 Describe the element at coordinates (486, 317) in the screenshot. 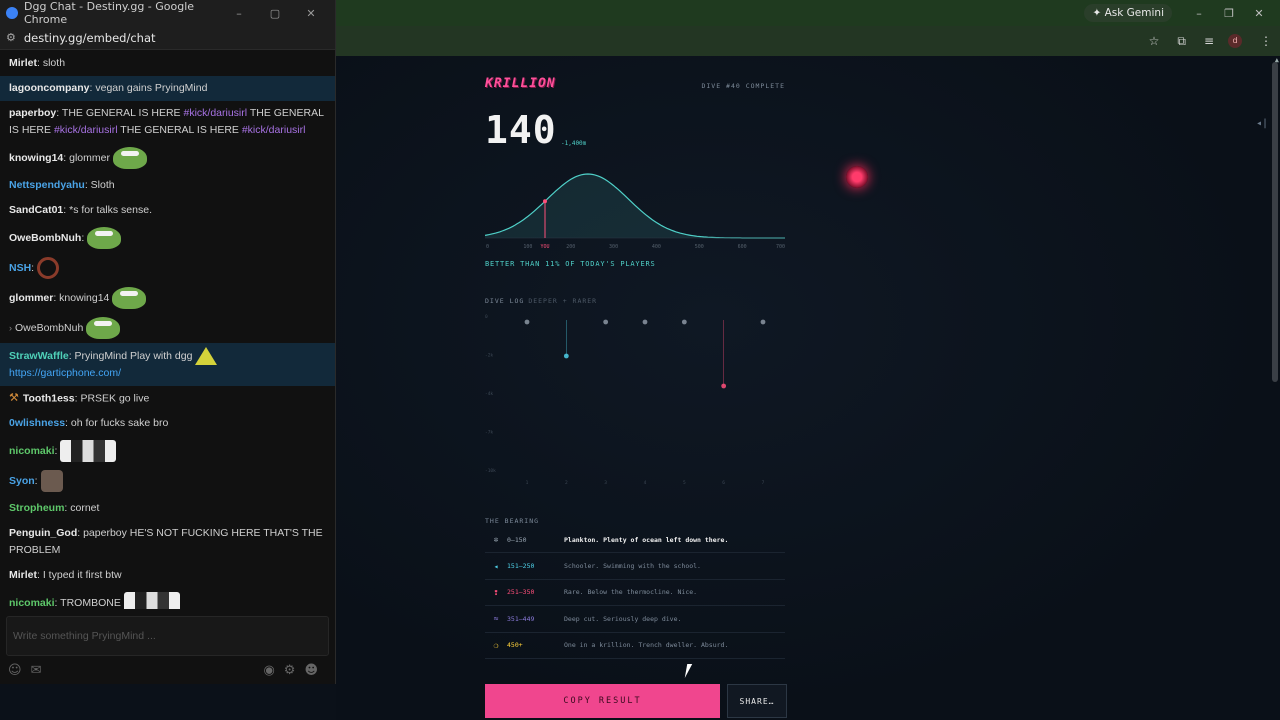

I see `dive-y-tick-label: 0` at that location.